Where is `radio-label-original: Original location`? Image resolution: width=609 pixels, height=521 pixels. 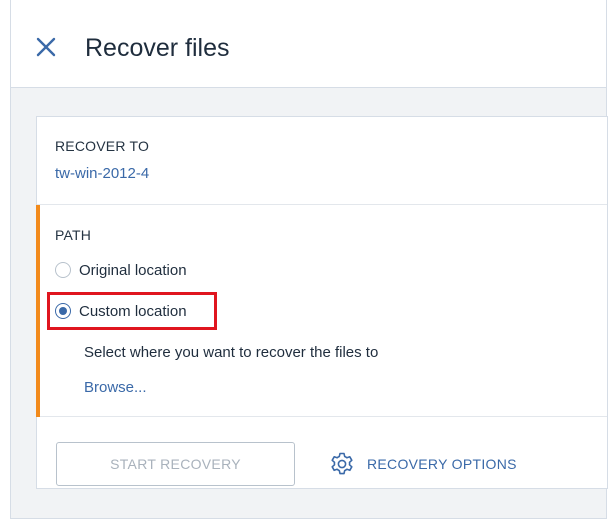
radio-label-original: Original location is located at coordinates (133, 270).